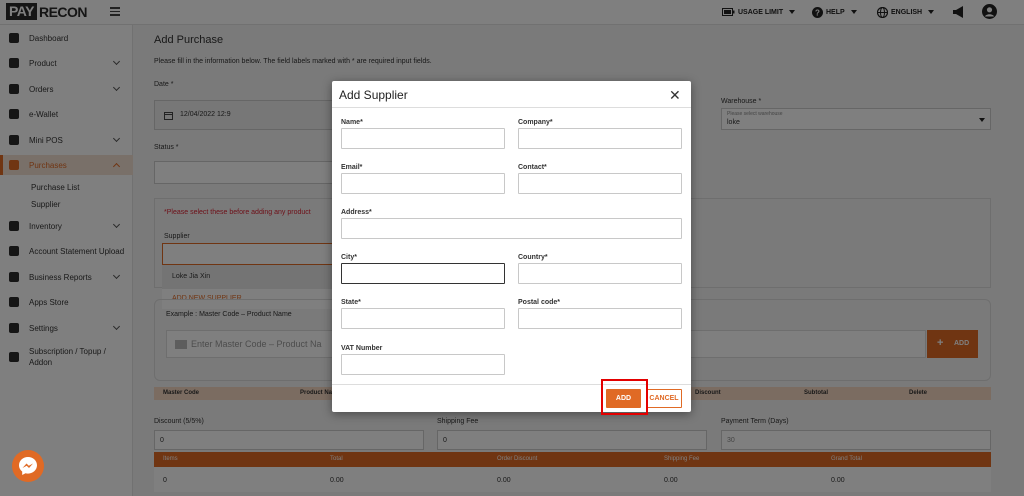 The height and width of the screenshot is (496, 1024). I want to click on email-label: Email*, so click(352, 167).